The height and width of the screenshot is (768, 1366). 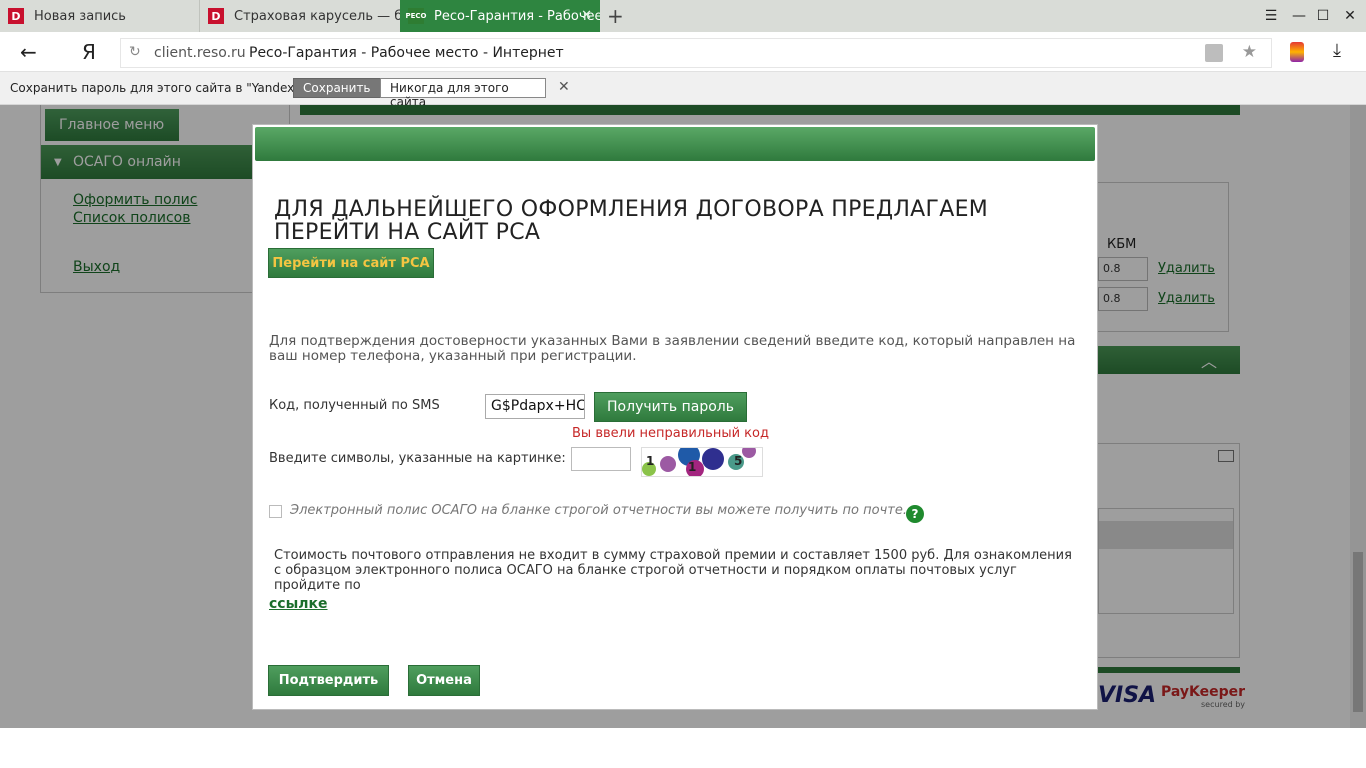 What do you see at coordinates (535, 406) in the screenshot?
I see `sms-code-input: G$Pdapx+HC` at bounding box center [535, 406].